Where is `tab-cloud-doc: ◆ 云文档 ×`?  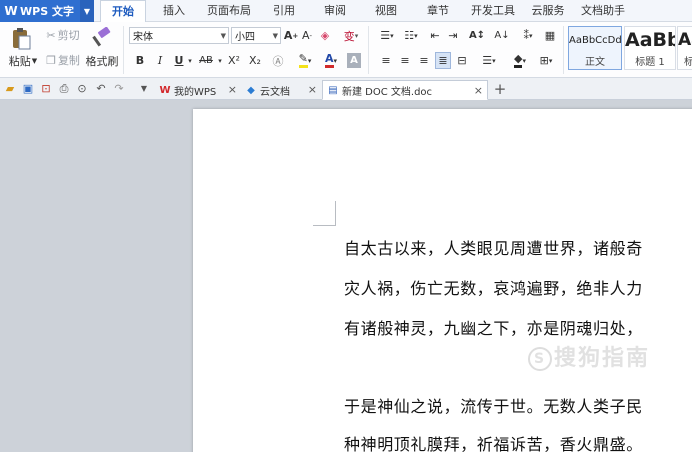 tab-cloud-doc: ◆ 云文档 × is located at coordinates (281, 90).